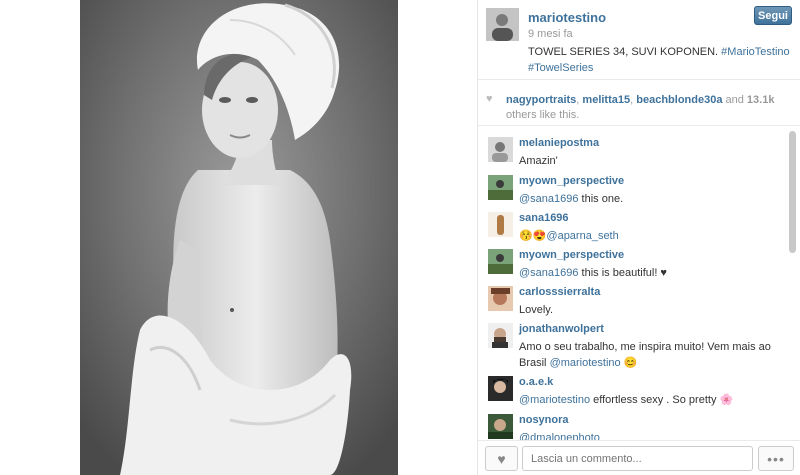  What do you see at coordinates (536, 310) in the screenshot?
I see `comment-body: Lovely.` at bounding box center [536, 310].